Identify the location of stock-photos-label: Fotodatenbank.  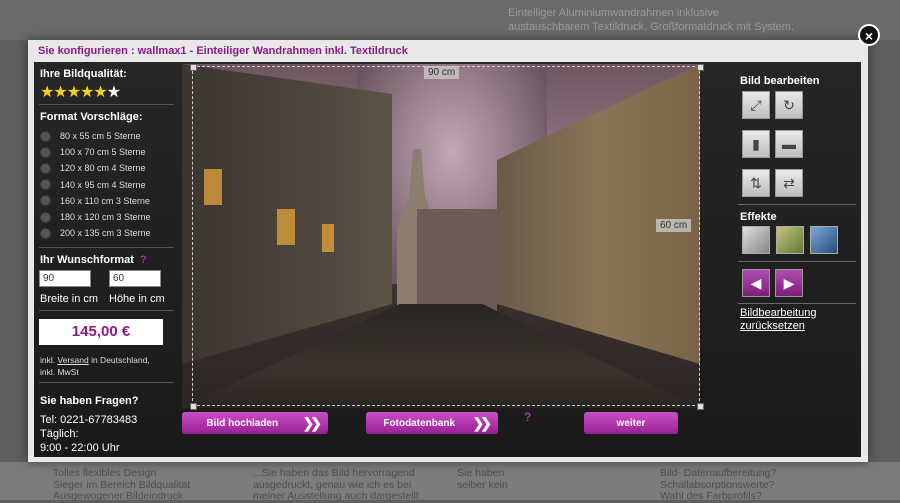
(419, 423).